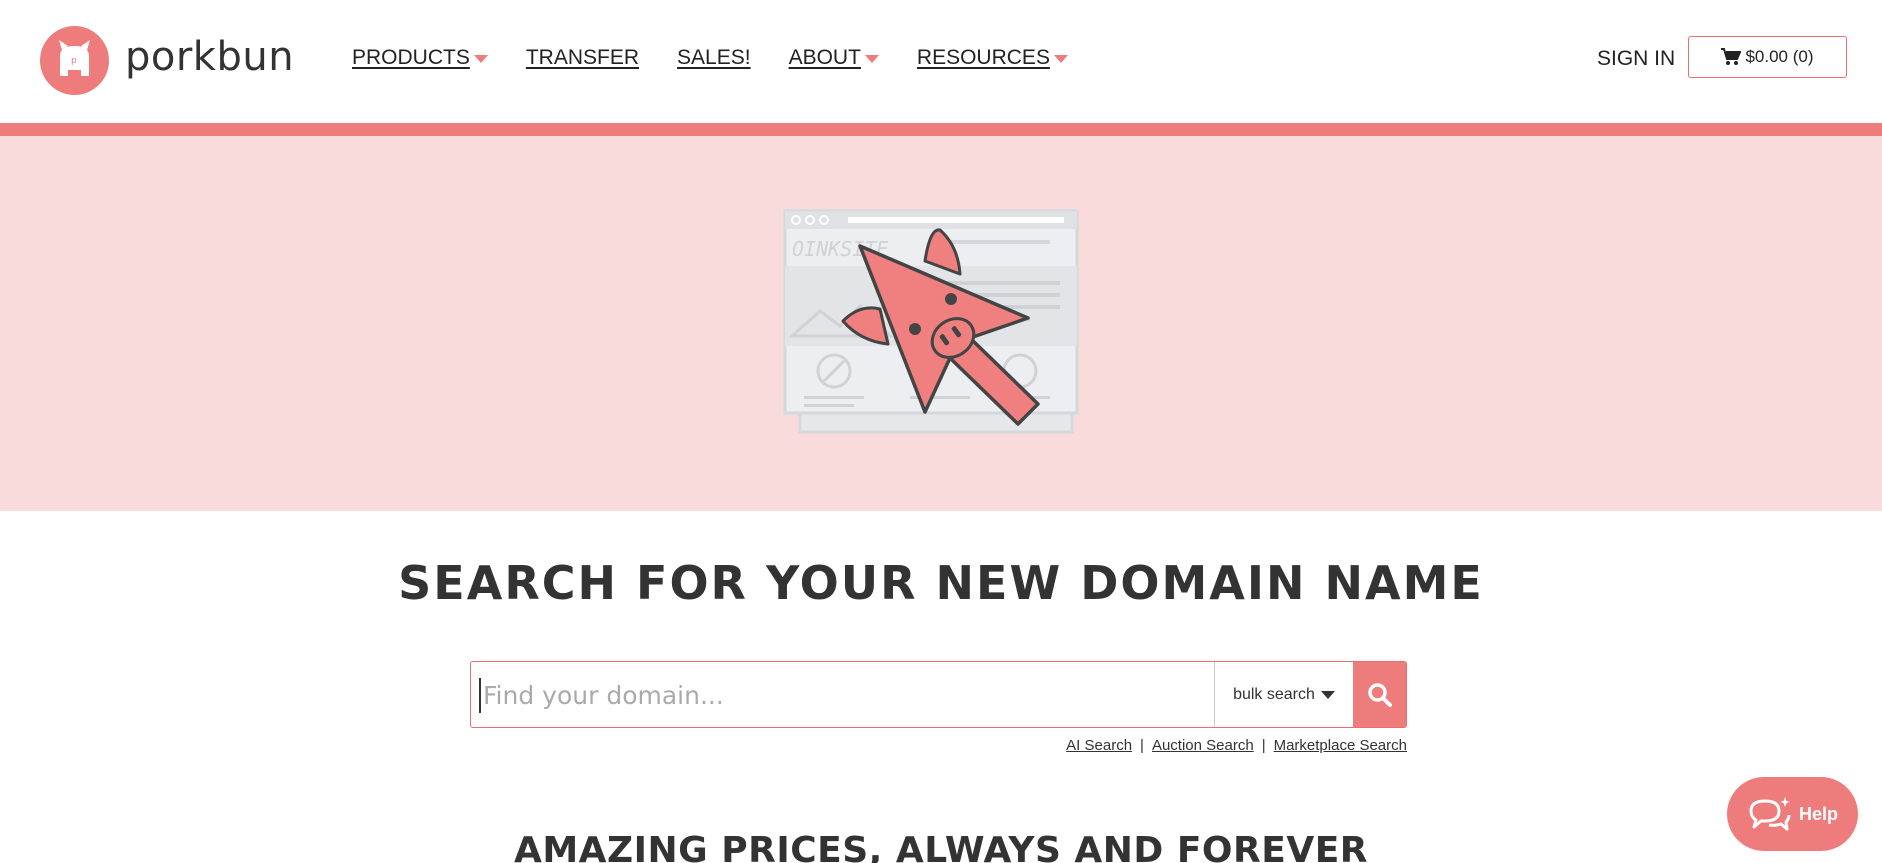 Image resolution: width=1882 pixels, height=863 pixels. What do you see at coordinates (941, 129) in the screenshot?
I see `header-accent-bar` at bounding box center [941, 129].